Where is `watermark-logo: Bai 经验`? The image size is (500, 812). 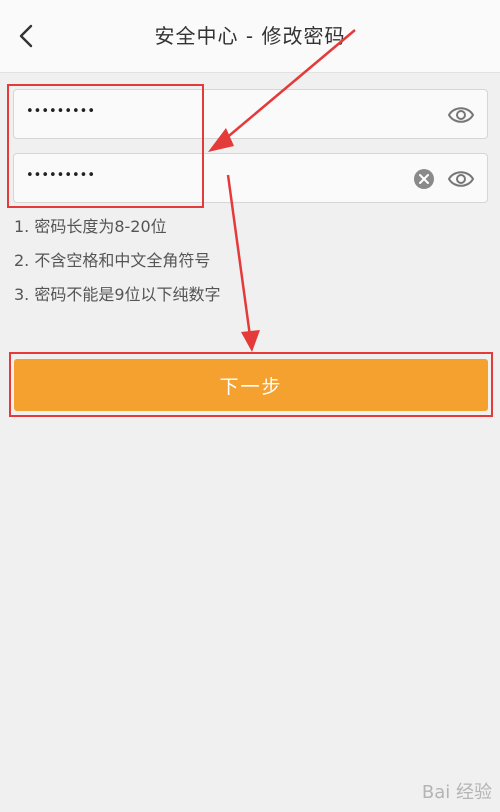
watermark-logo: Bai 经验 is located at coordinates (456, 792).